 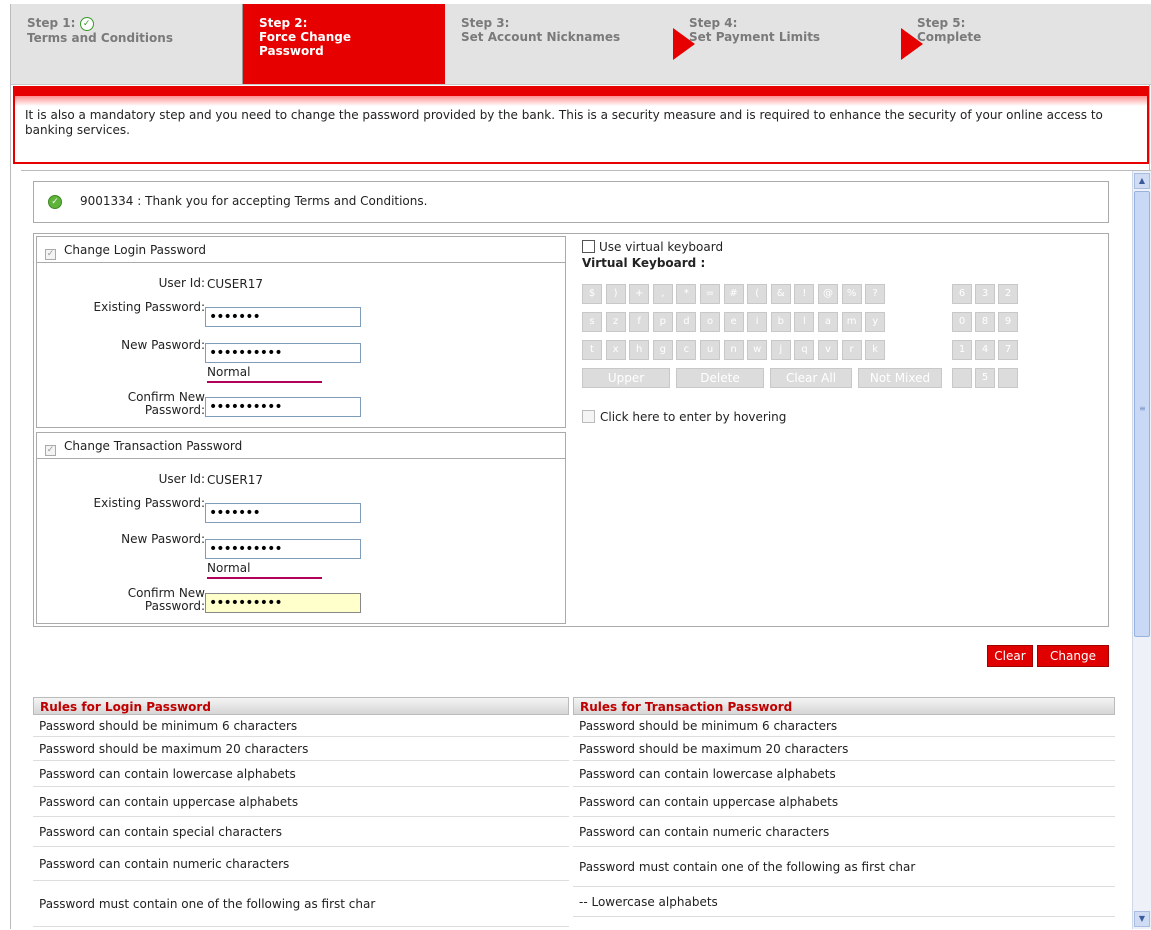 I want to click on login-confirm-password-input: ••••••••••, so click(x=283, y=407).